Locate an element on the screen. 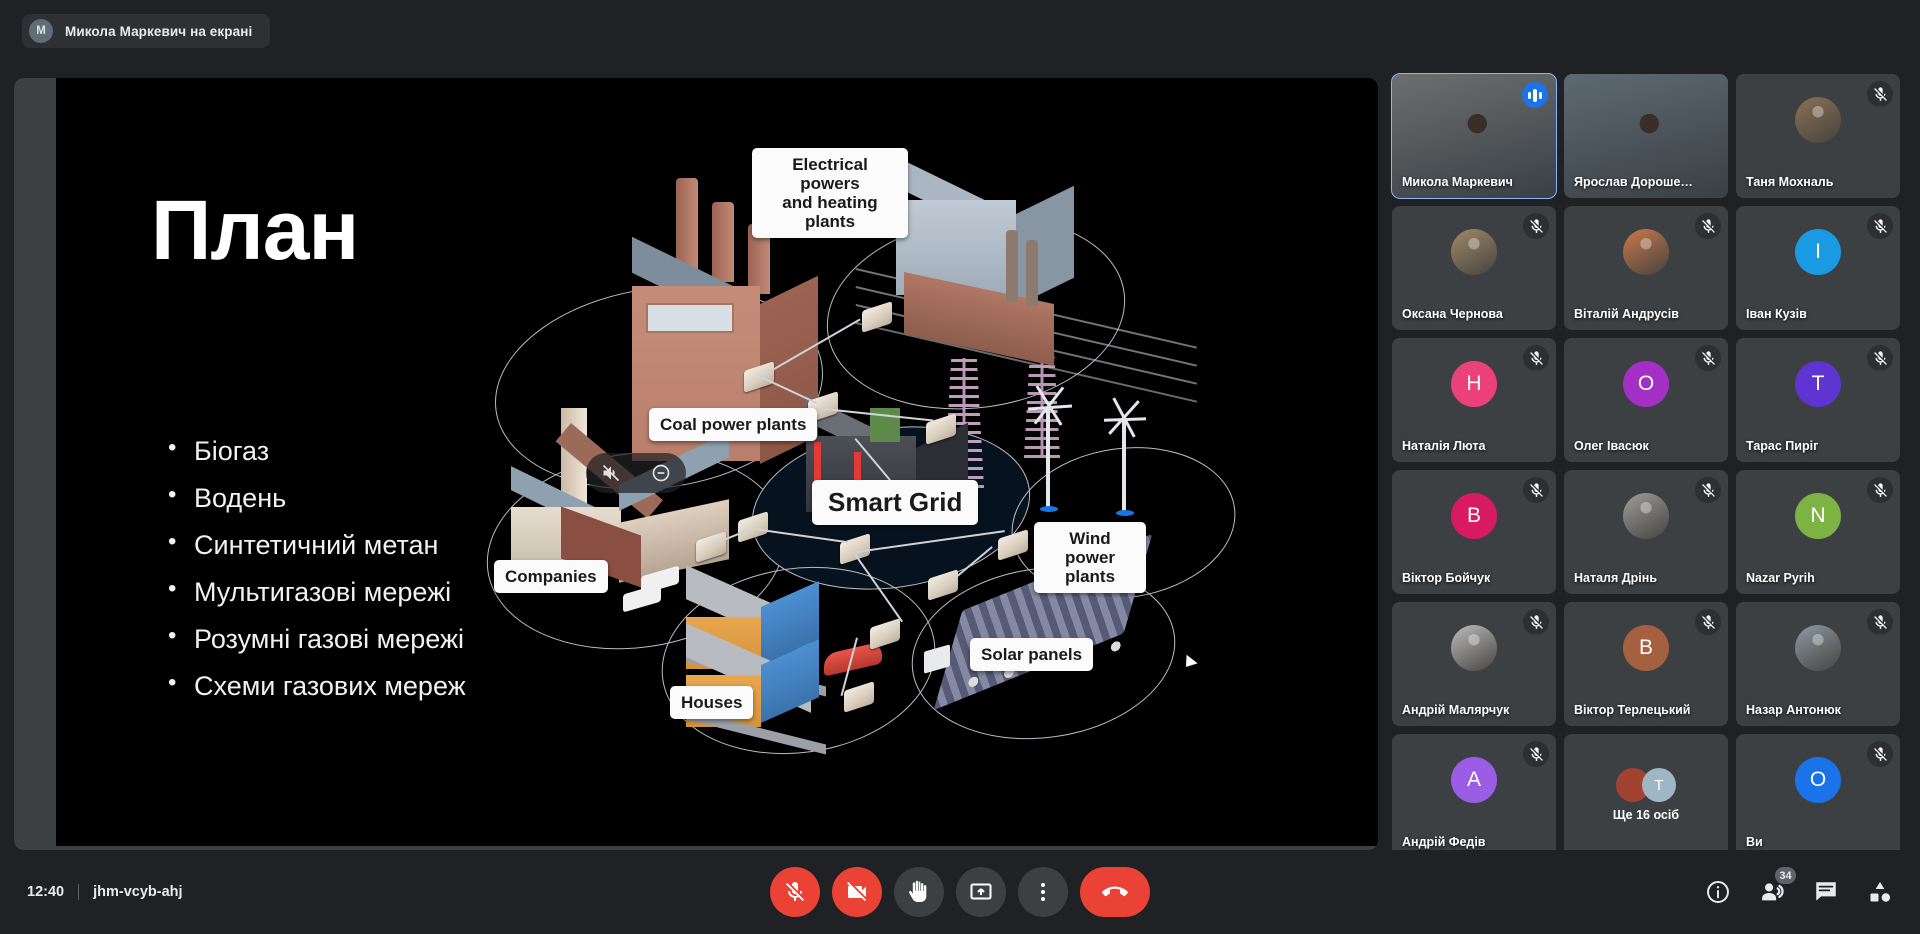  participant-tile: Оксана Чернова is located at coordinates (1474, 268).